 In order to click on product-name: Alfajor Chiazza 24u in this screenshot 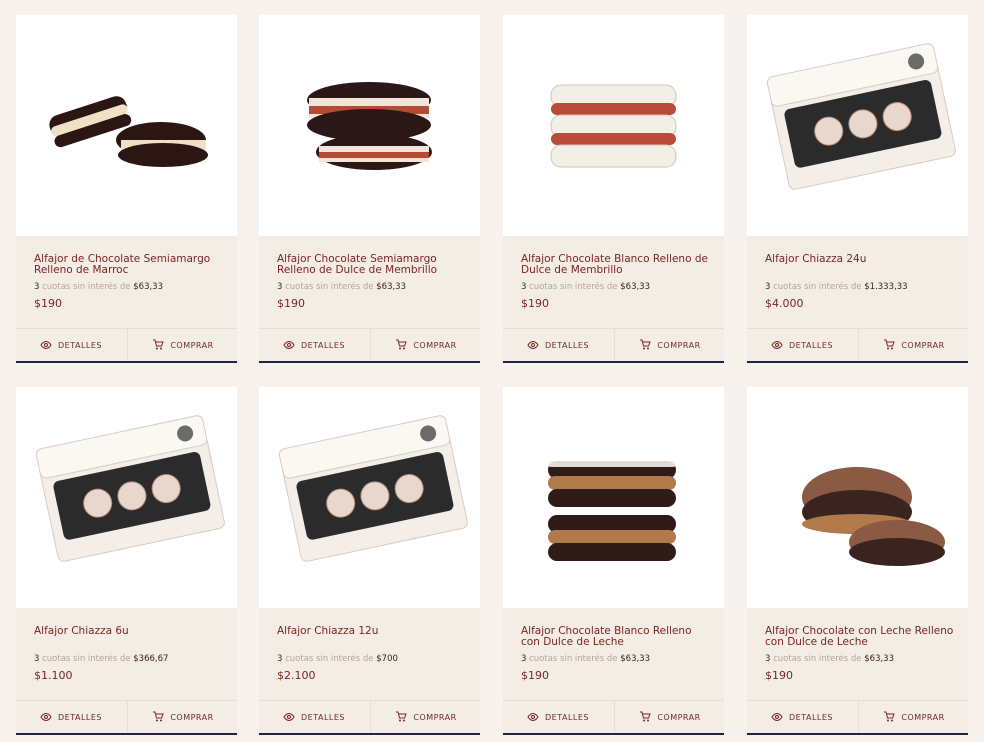, I will do `click(860, 259)`.